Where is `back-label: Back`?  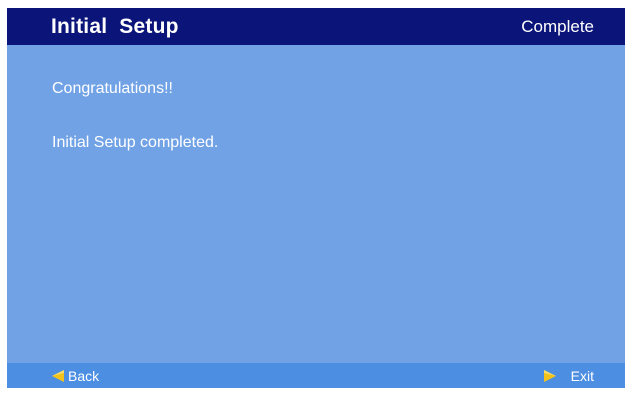
back-label: Back is located at coordinates (84, 376).